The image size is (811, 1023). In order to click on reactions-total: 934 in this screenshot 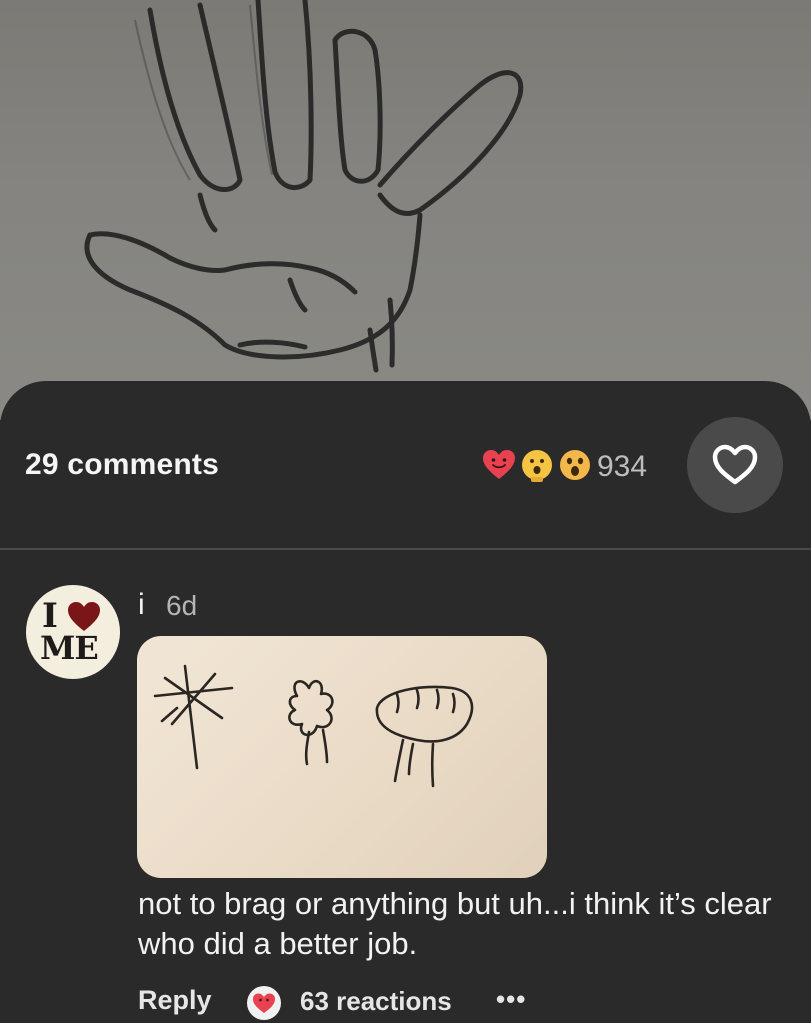, I will do `click(622, 467)`.